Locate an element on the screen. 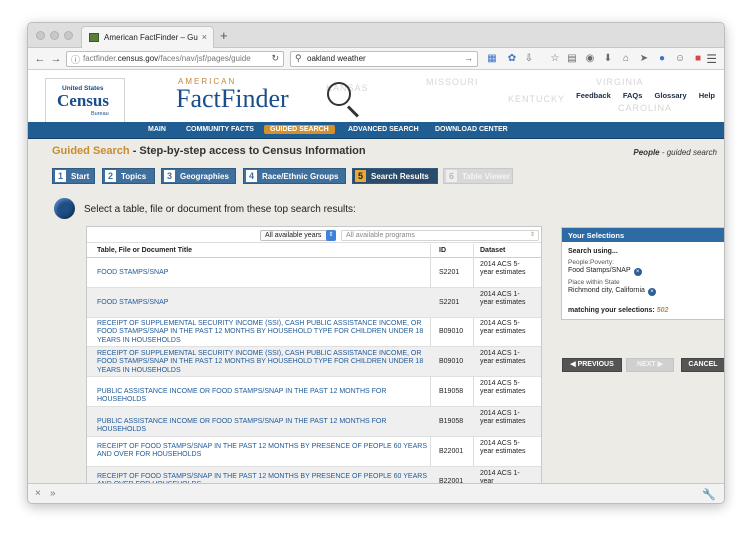 The image size is (750, 534). search-mode-label: People - guided search is located at coordinates (675, 152).